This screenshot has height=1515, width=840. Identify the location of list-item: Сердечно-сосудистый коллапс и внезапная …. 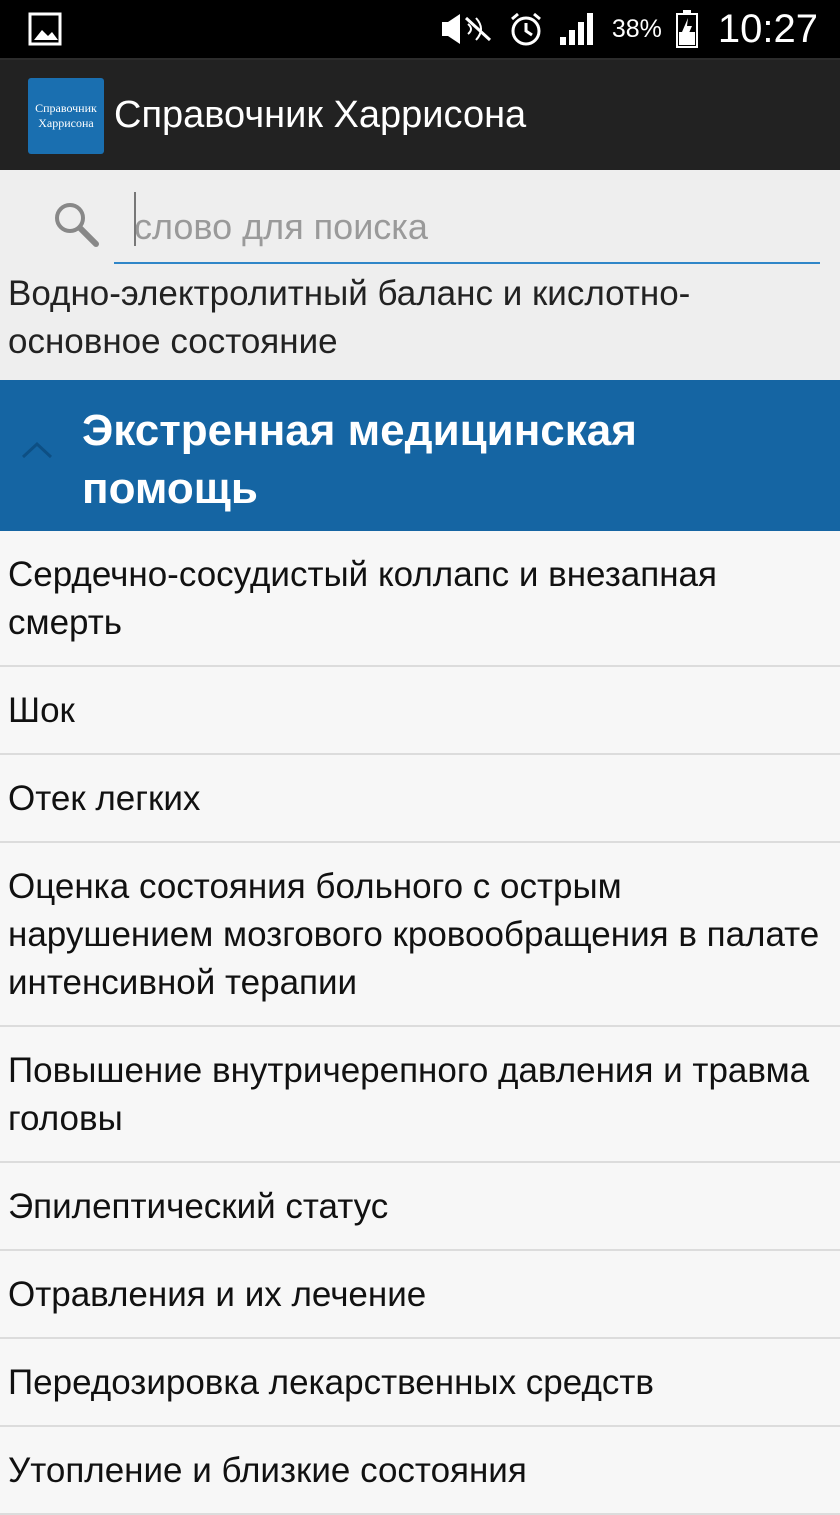
(420, 599).